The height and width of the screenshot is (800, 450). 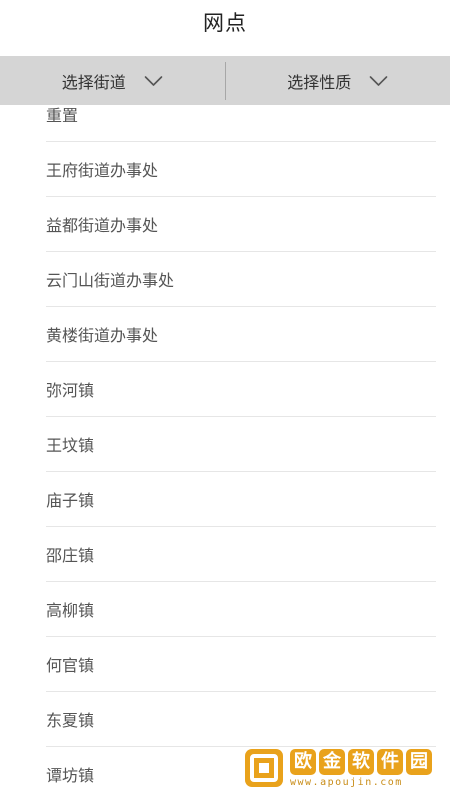 I want to click on list-item: 王坟镇, so click(x=241, y=444).